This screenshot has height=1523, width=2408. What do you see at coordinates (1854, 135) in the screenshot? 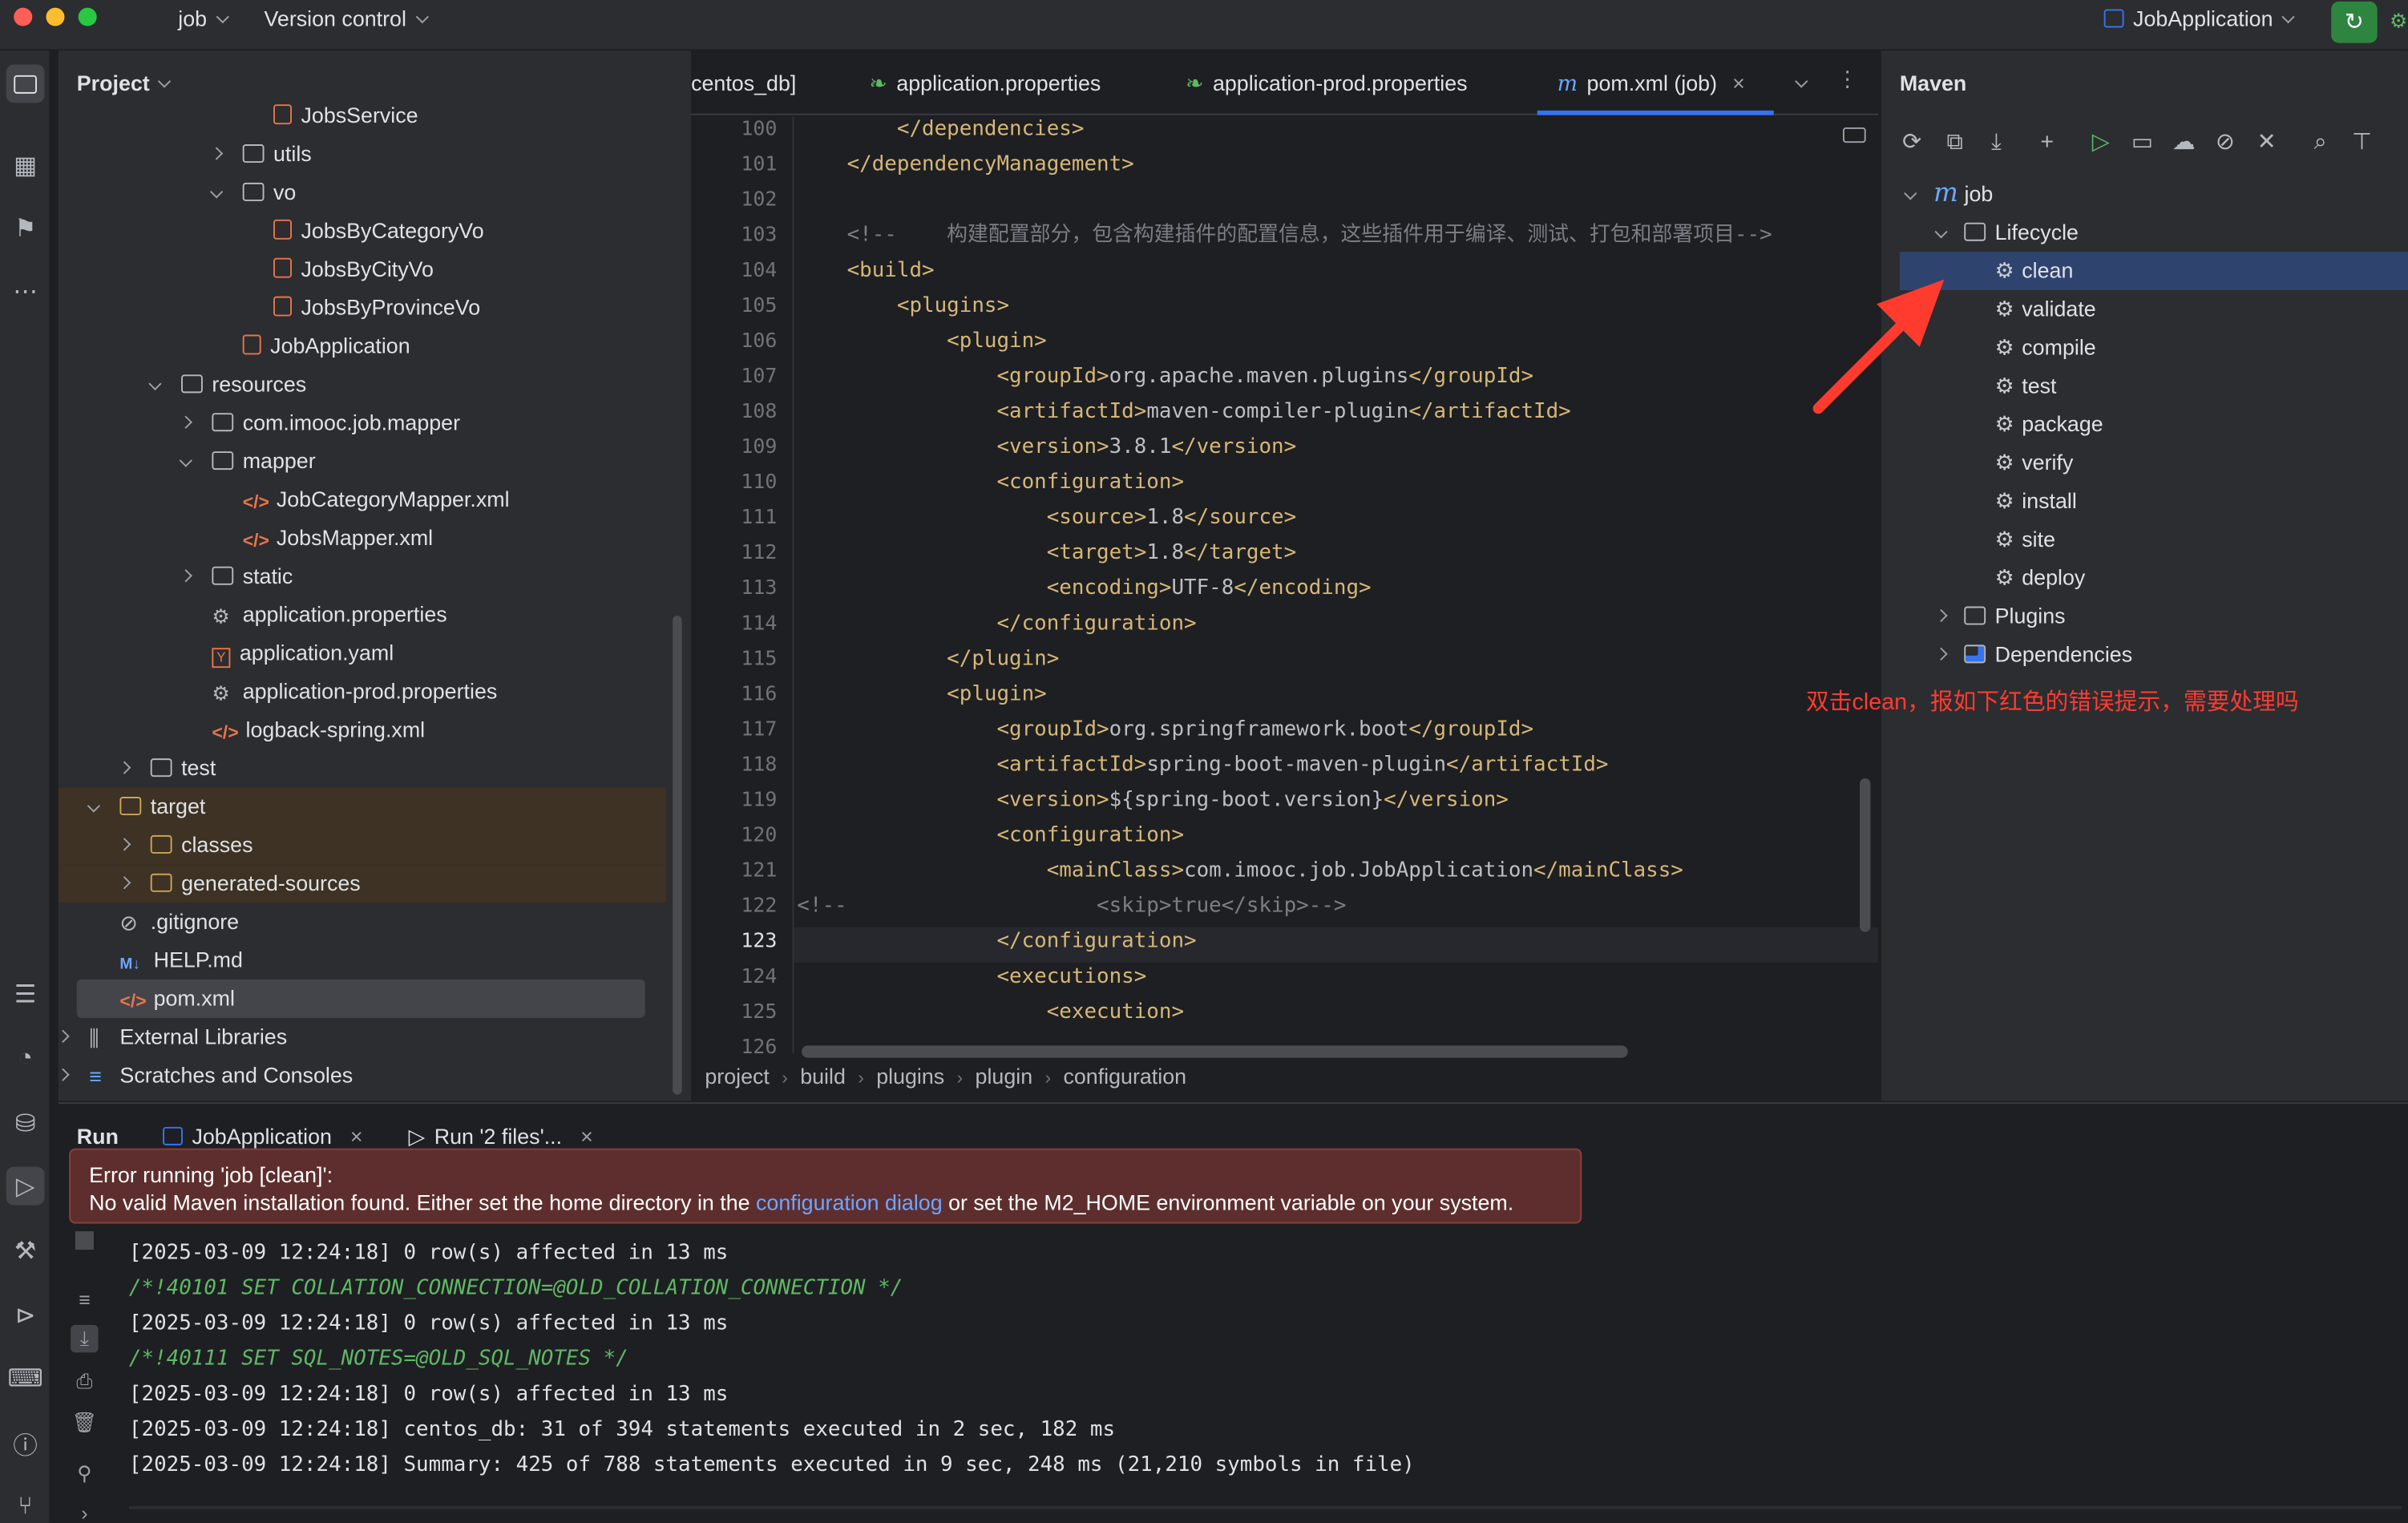
I see `reader-mode-icon` at bounding box center [1854, 135].